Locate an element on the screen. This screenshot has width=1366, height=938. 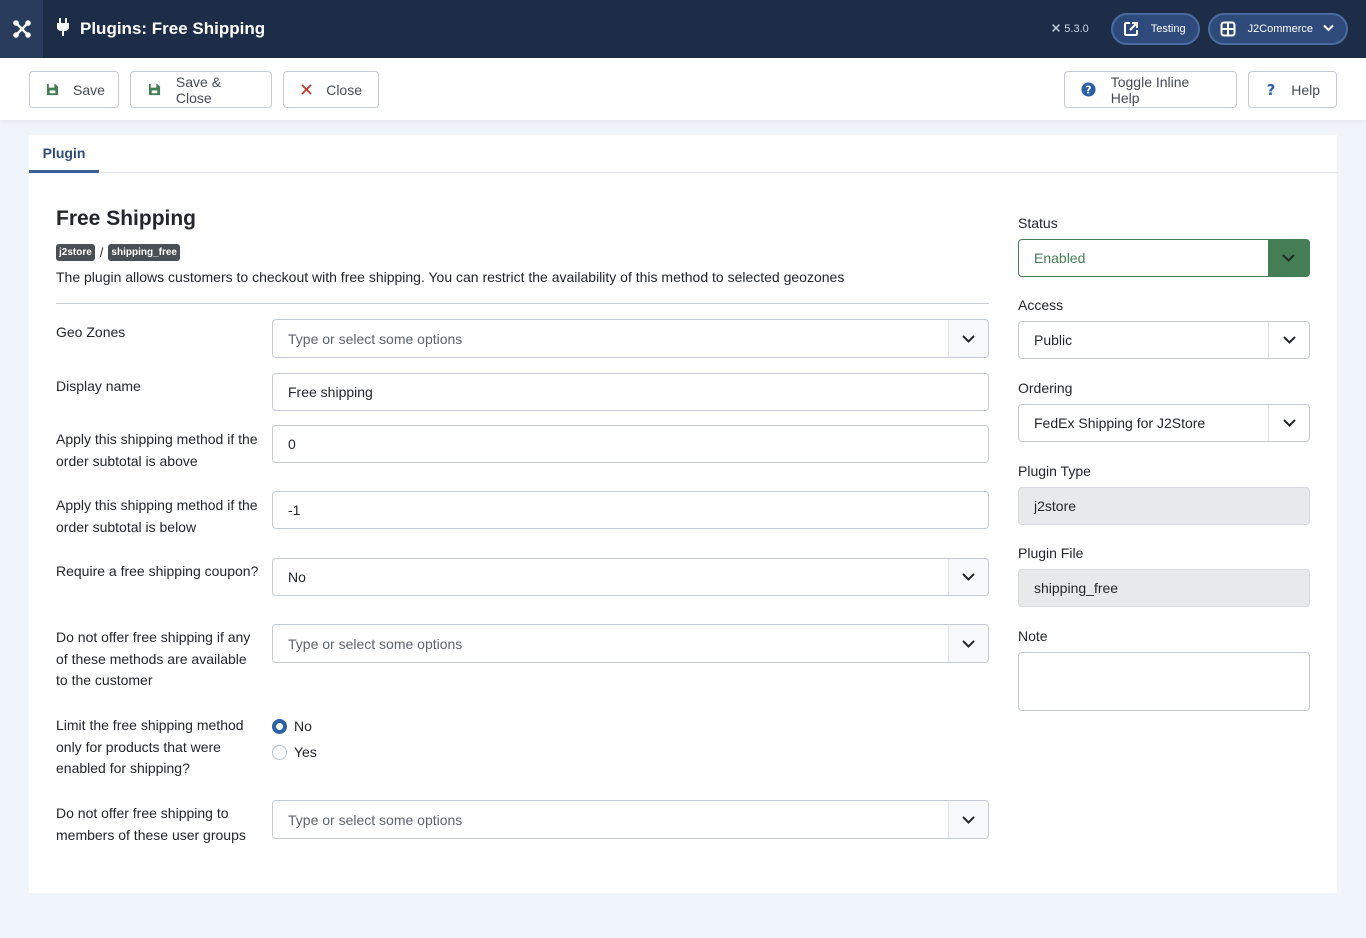
tab-bar: Plugin is located at coordinates (683, 154).